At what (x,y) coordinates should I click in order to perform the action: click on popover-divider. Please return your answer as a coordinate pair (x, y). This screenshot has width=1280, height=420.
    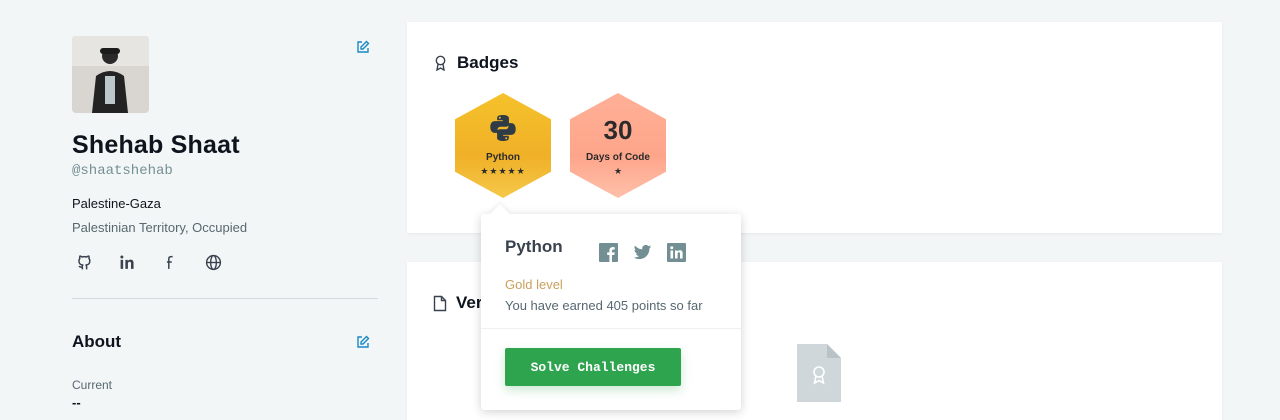
    Looking at the image, I should click on (611, 328).